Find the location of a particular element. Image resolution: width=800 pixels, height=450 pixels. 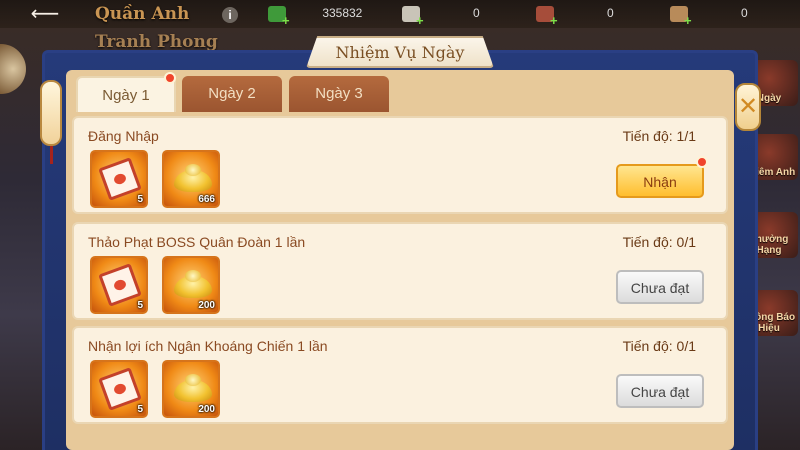

left-lantern-icon is located at coordinates (51, 122).